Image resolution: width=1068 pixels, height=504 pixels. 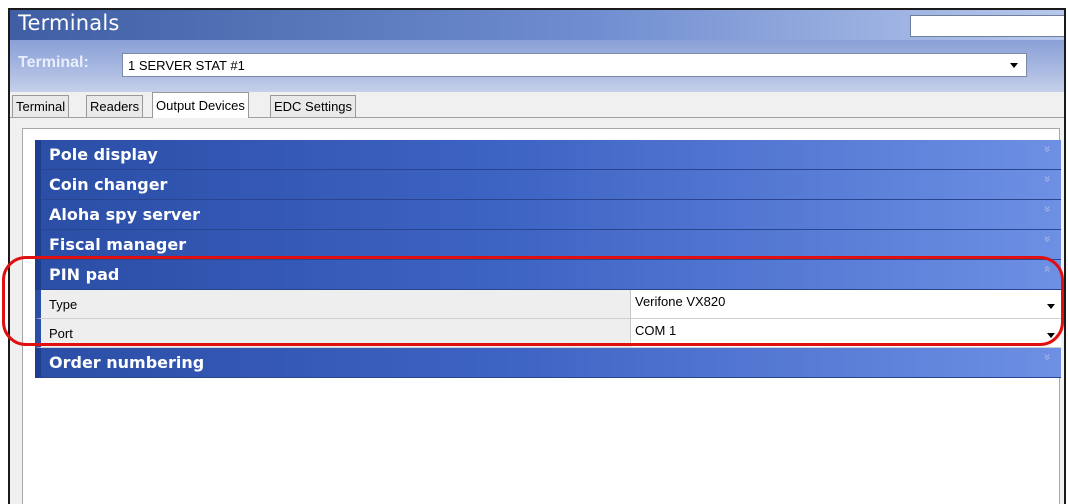 What do you see at coordinates (200, 105) in the screenshot?
I see `tab-output-devices: Output Devices` at bounding box center [200, 105].